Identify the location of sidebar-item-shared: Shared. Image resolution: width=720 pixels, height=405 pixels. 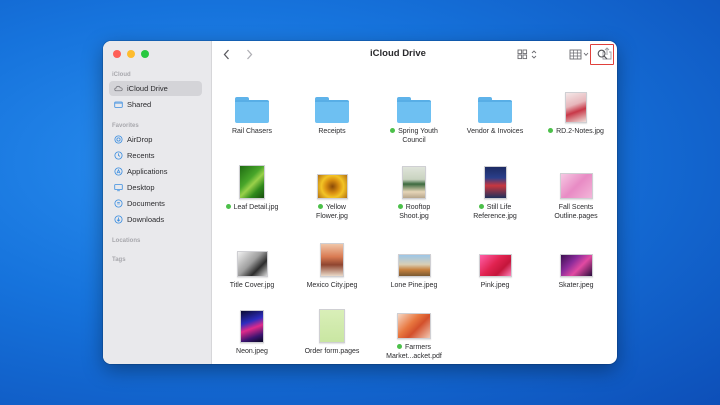
(155, 104).